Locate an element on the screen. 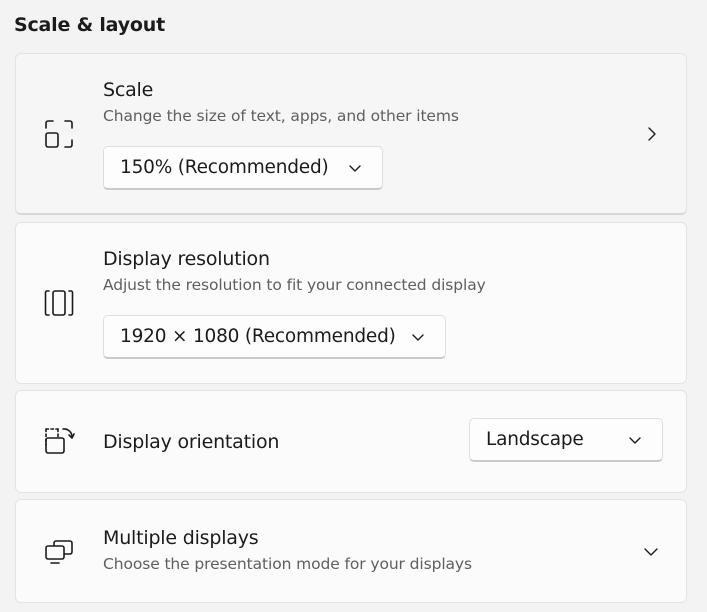 The width and height of the screenshot is (707, 612). scale-icon is located at coordinates (59, 134).